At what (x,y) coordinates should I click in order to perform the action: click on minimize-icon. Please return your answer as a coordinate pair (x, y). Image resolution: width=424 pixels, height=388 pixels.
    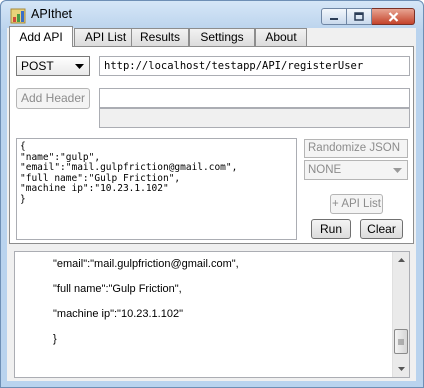
    Looking at the image, I should click on (334, 18).